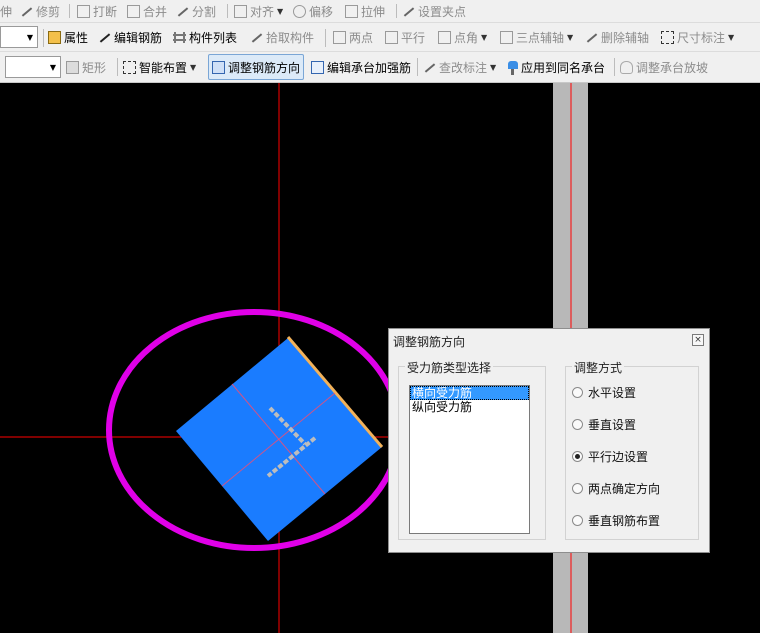  I want to click on break-button: 打断, so click(97, 11).